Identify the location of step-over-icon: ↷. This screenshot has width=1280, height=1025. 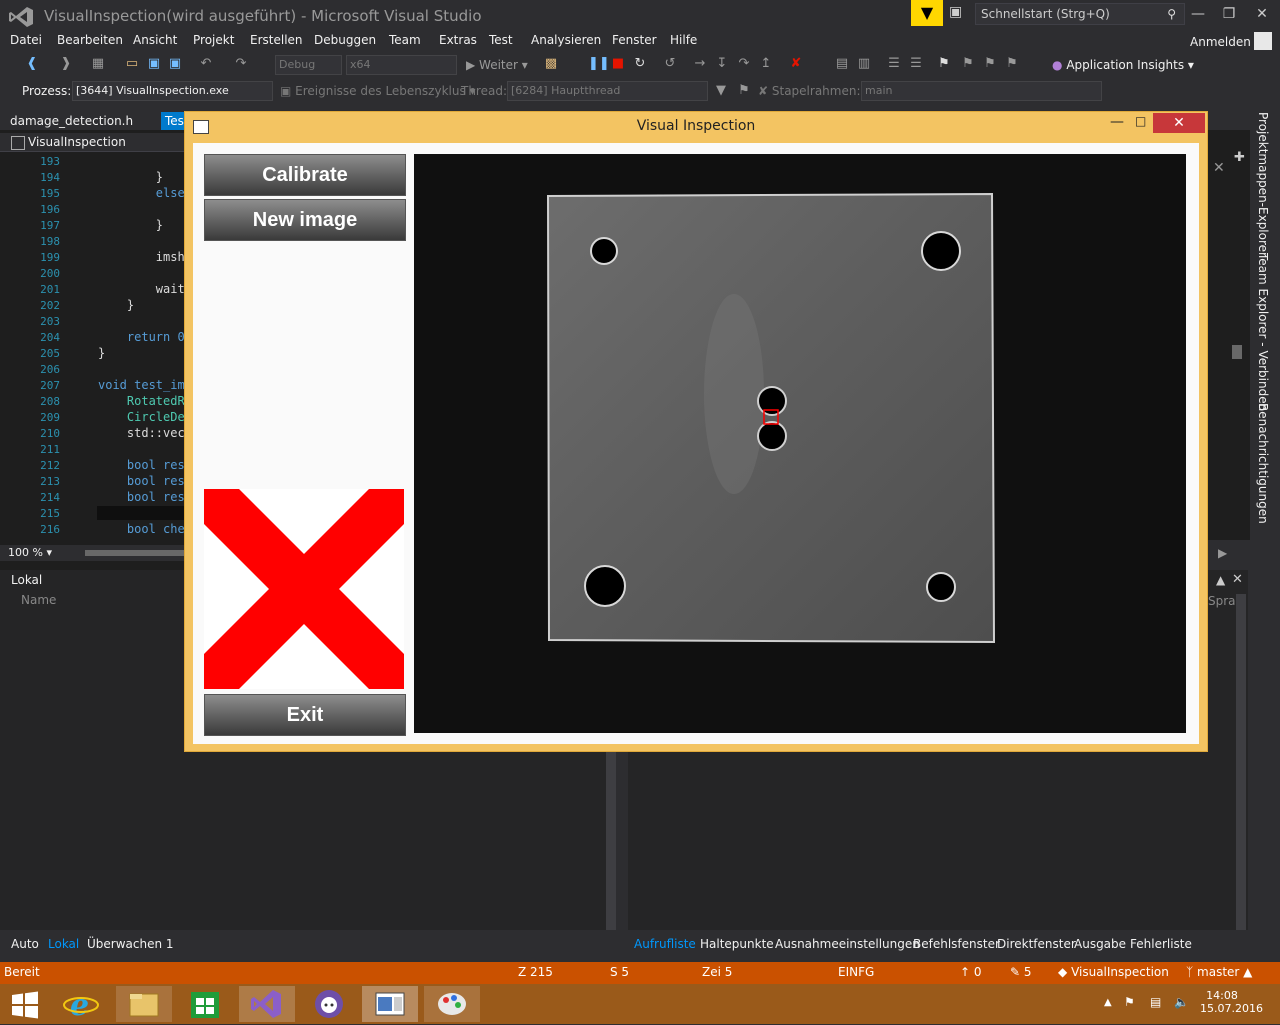
(744, 64).